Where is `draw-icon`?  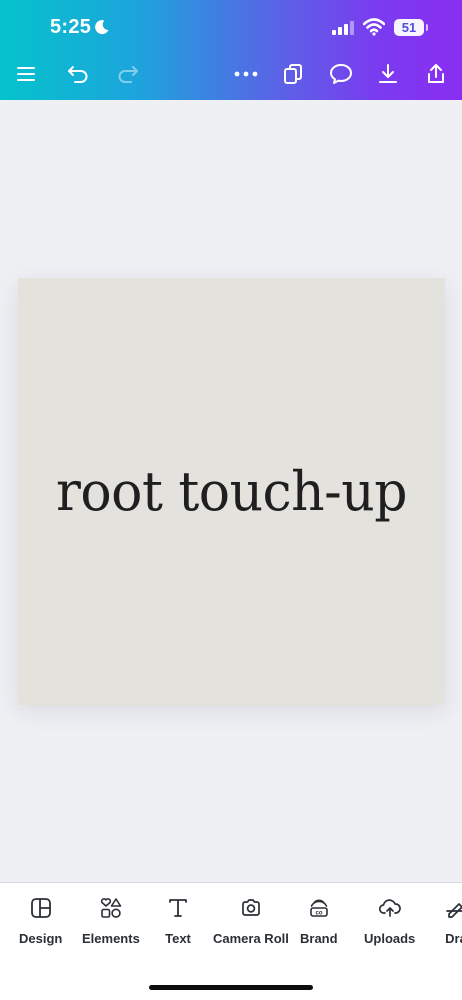
draw-icon is located at coordinates (452, 908).